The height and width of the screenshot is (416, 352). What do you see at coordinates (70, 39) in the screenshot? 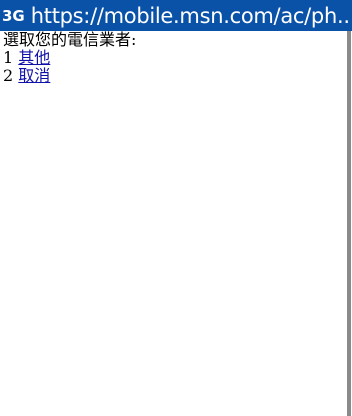
I see `carrier-prompt: 選取您的電信業者:` at bounding box center [70, 39].